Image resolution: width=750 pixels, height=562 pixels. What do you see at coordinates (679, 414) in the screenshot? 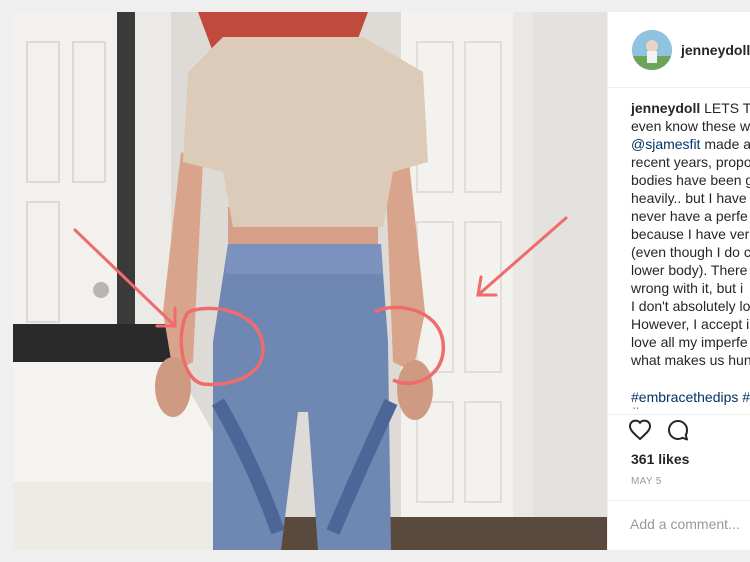
I see `divider` at bounding box center [679, 414].